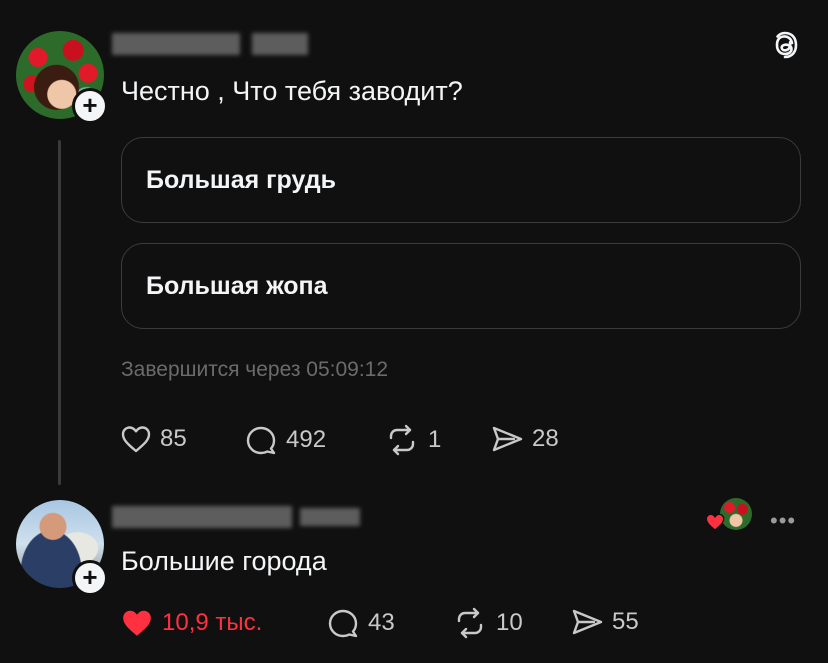 Image resolution: width=828 pixels, height=663 pixels. Describe the element at coordinates (381, 622) in the screenshot. I see `comment-count: 43` at that location.